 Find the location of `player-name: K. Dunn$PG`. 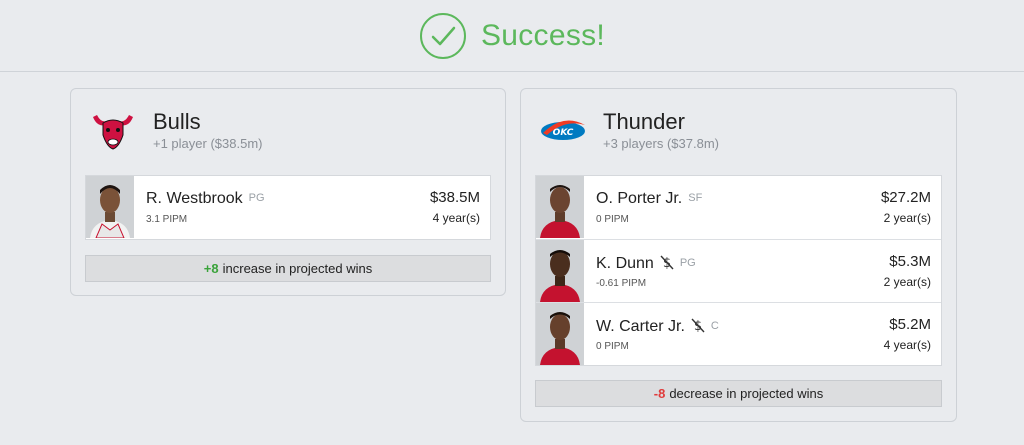

player-name: K. Dunn$PG is located at coordinates (646, 263).